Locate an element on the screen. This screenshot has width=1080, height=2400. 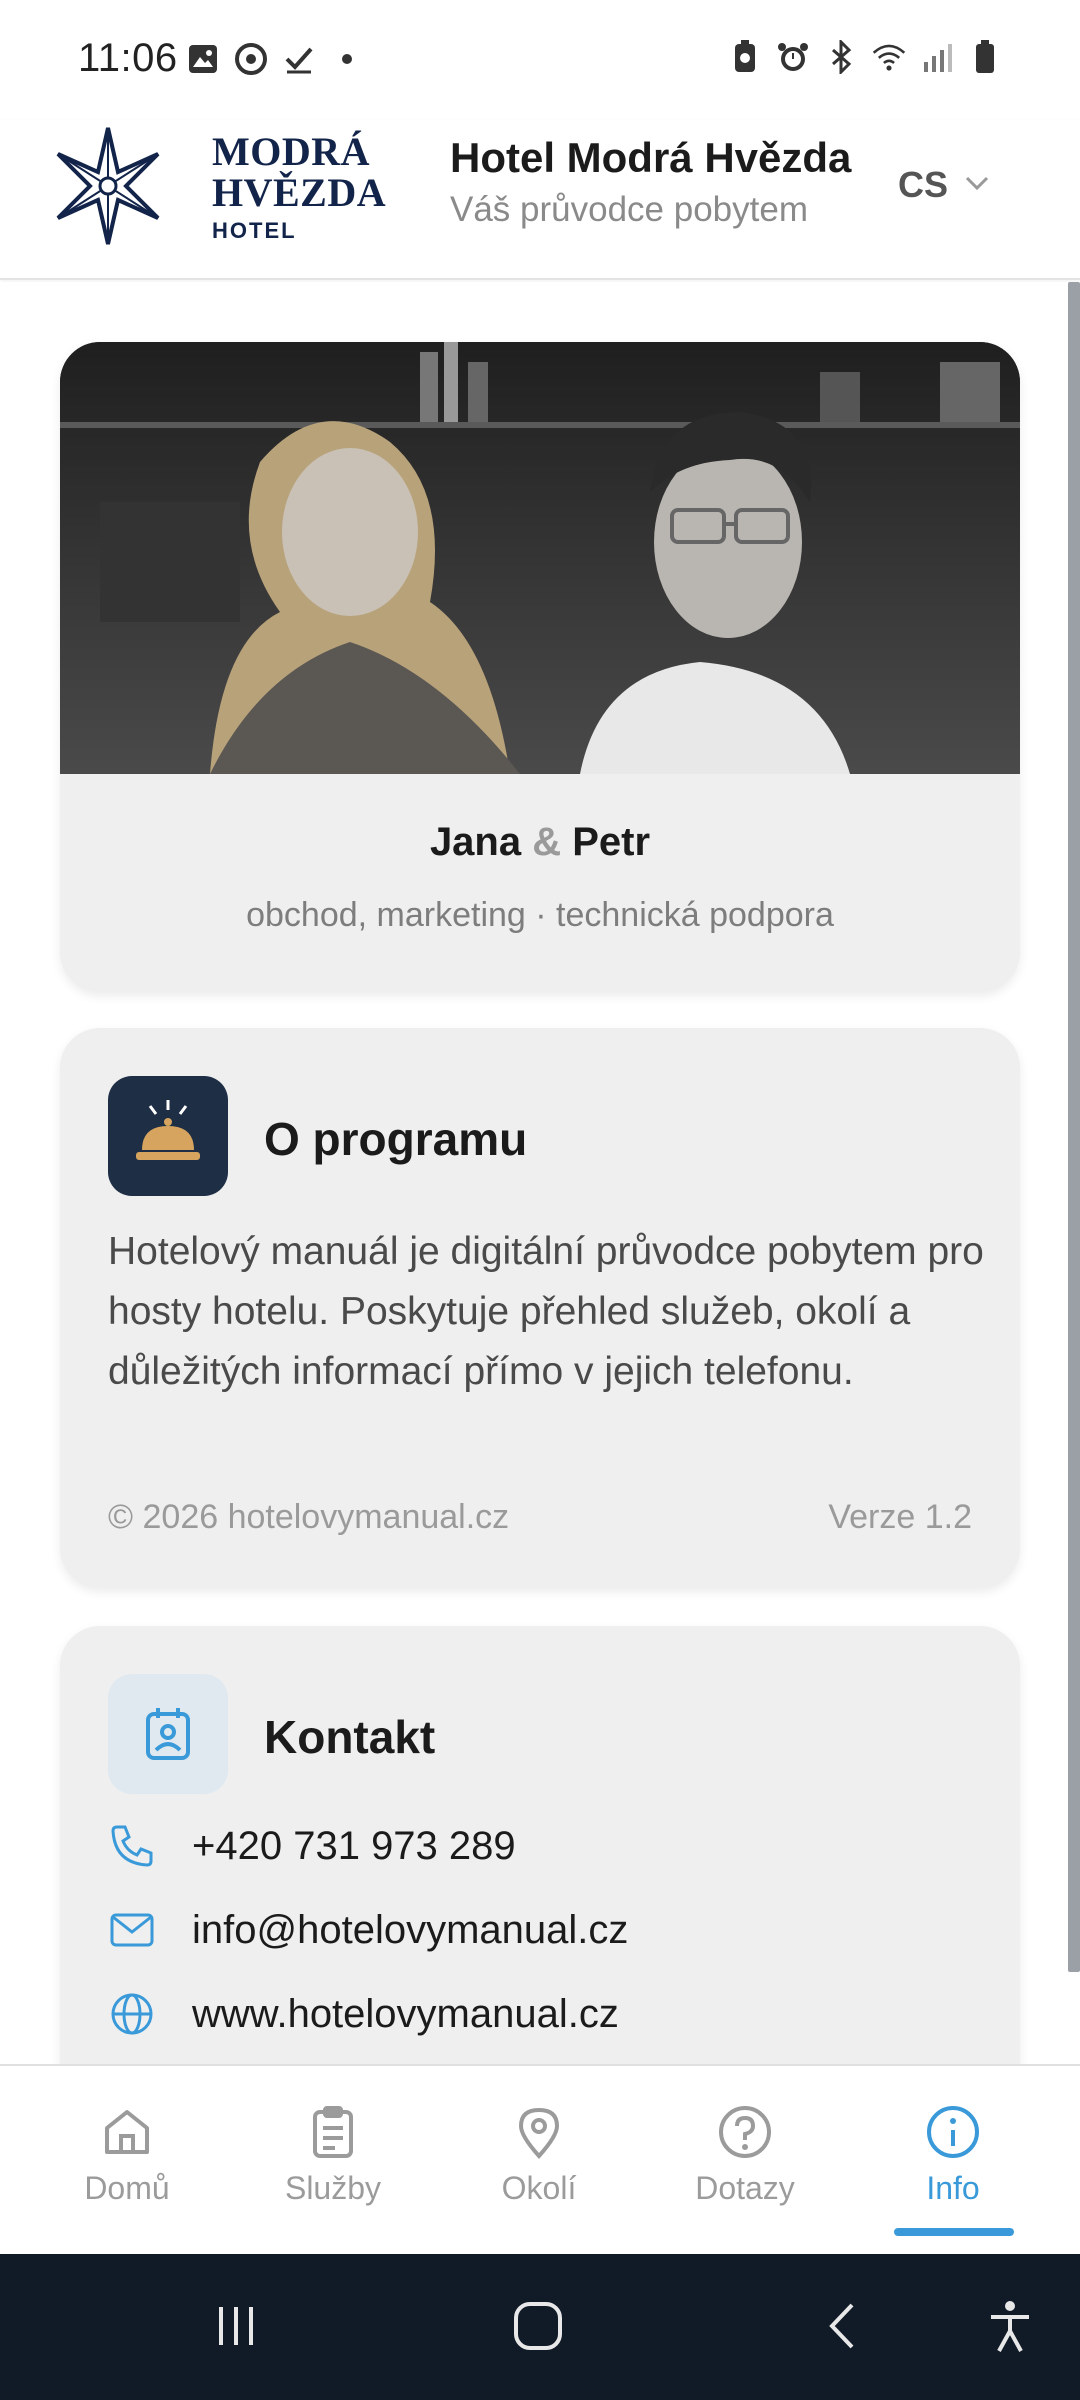
contact-badge-icon is located at coordinates (168, 1734).